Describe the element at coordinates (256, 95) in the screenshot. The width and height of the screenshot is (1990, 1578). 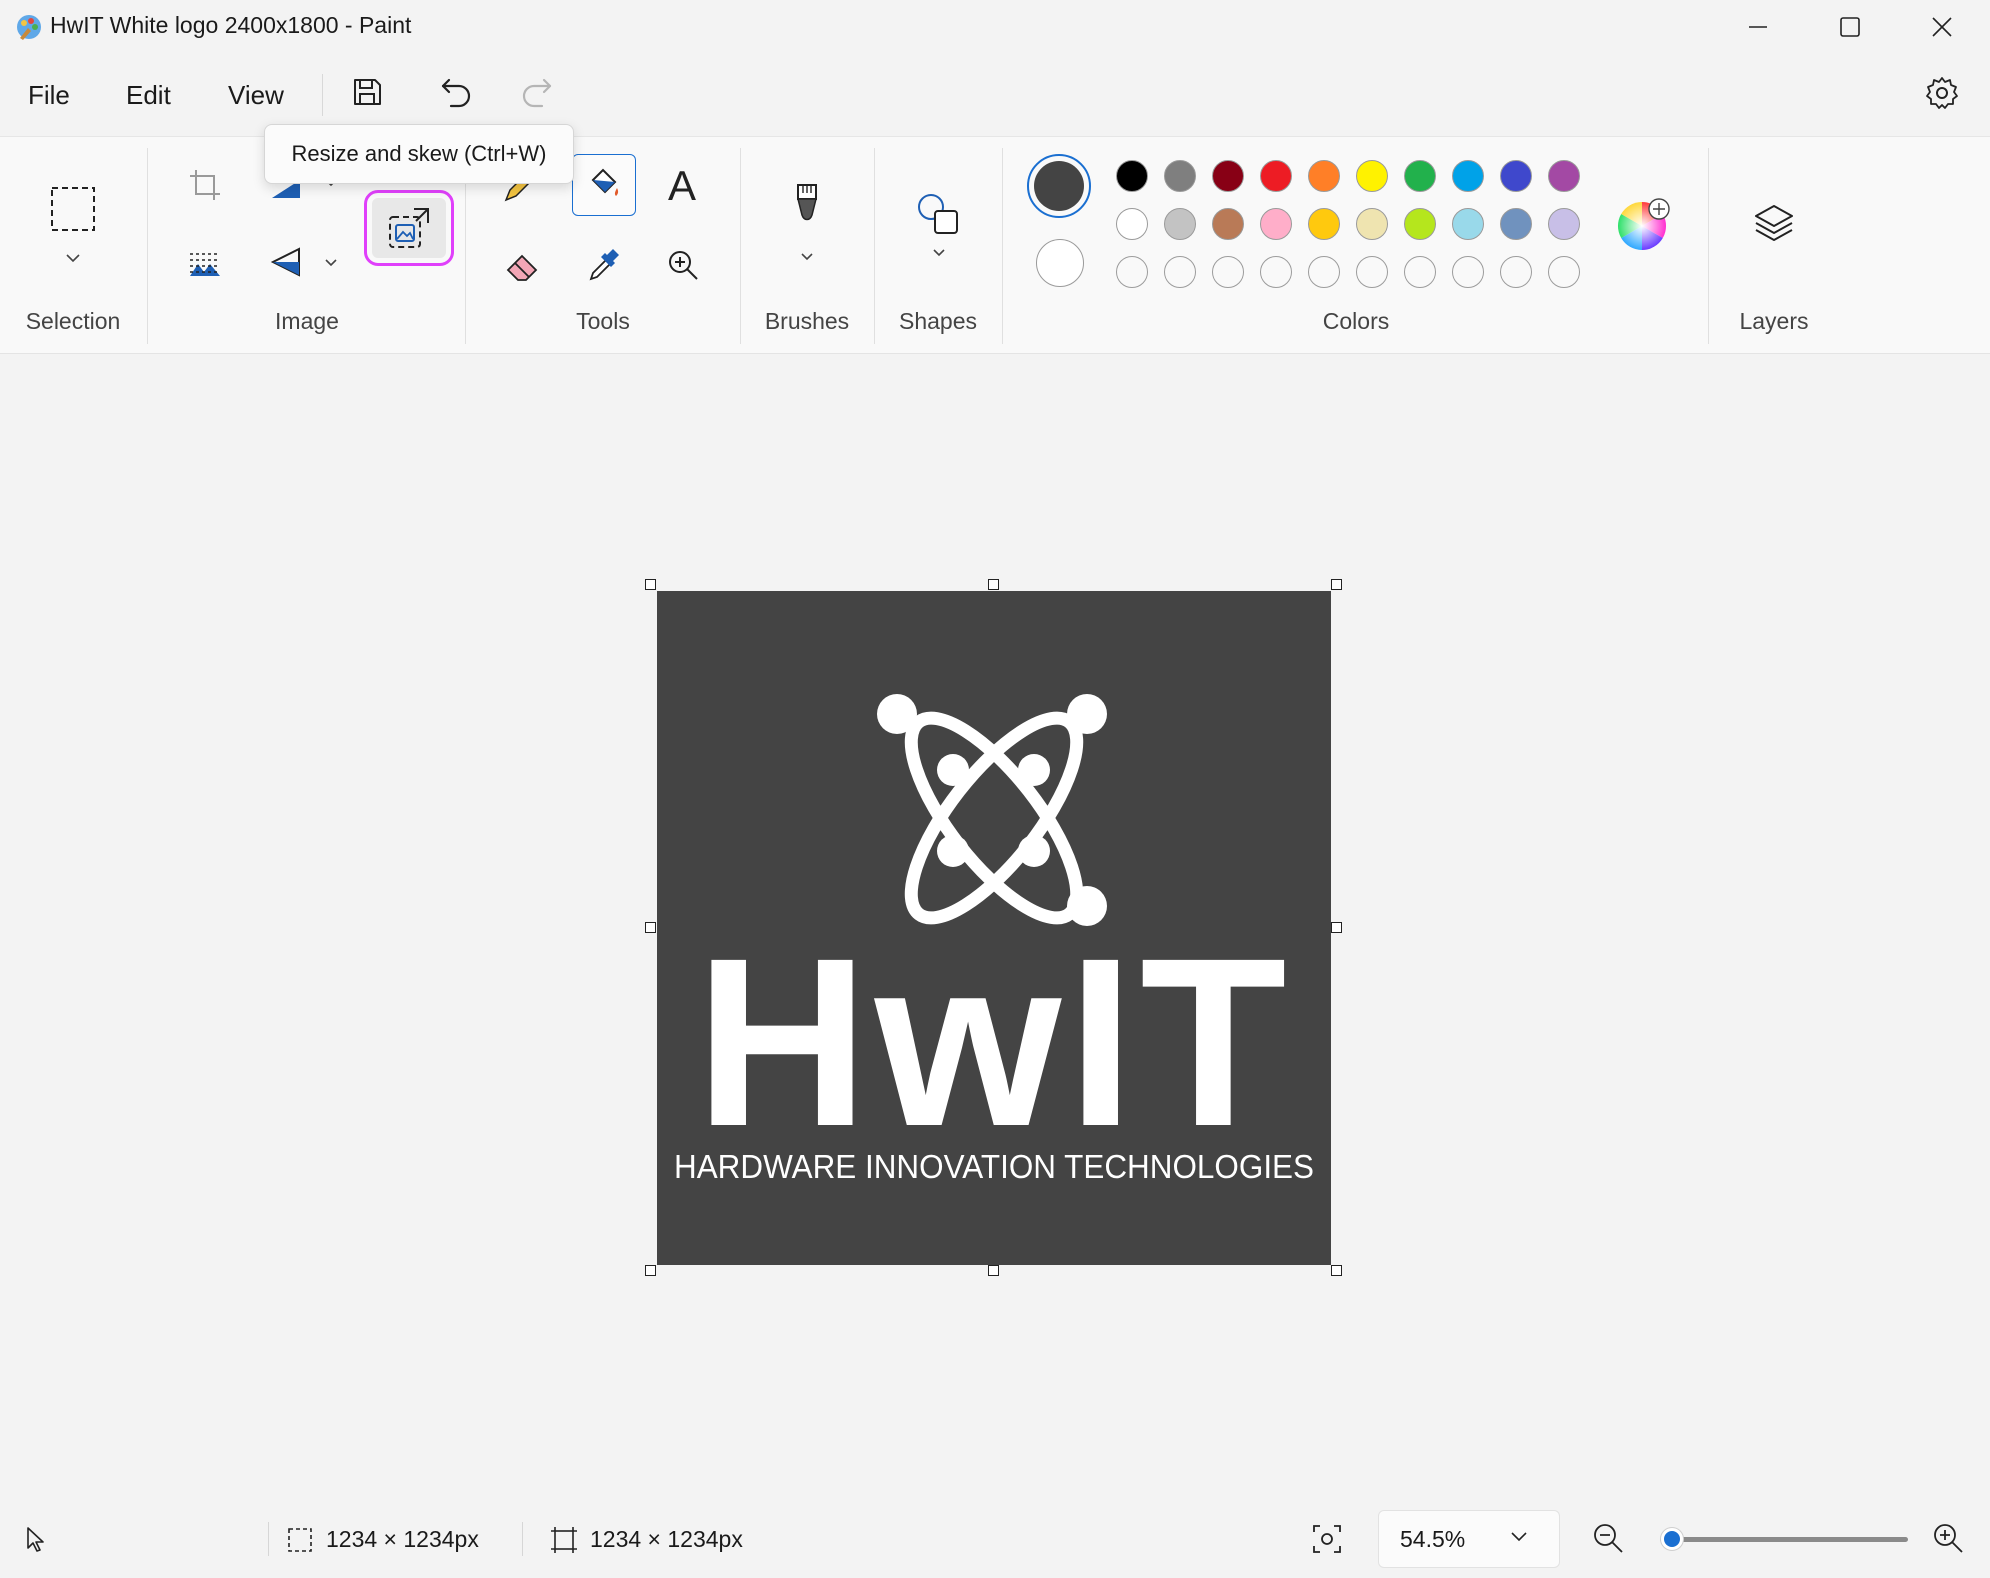
I see `menu-view: View` at that location.